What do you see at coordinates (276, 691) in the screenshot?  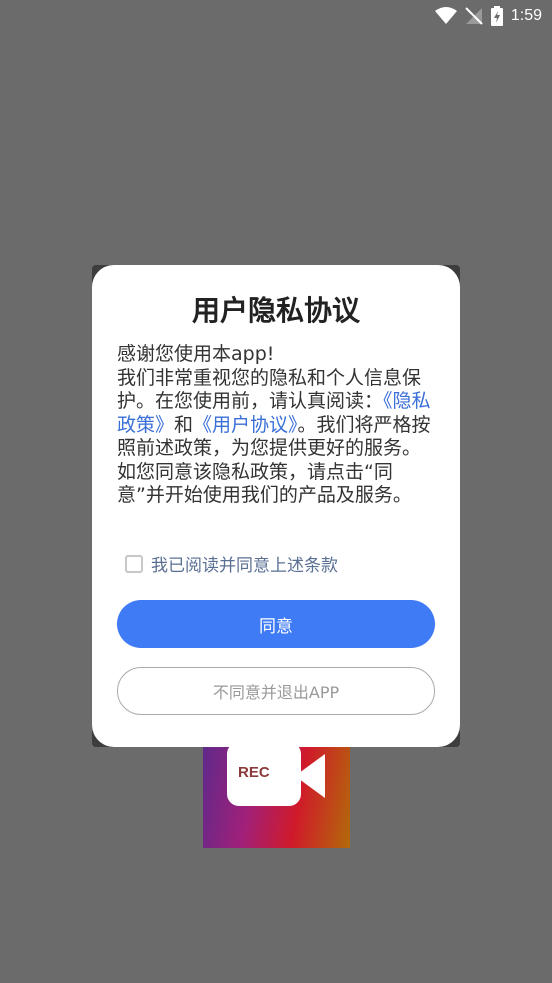 I see `decline-exit-button: 不同意并退出APP` at bounding box center [276, 691].